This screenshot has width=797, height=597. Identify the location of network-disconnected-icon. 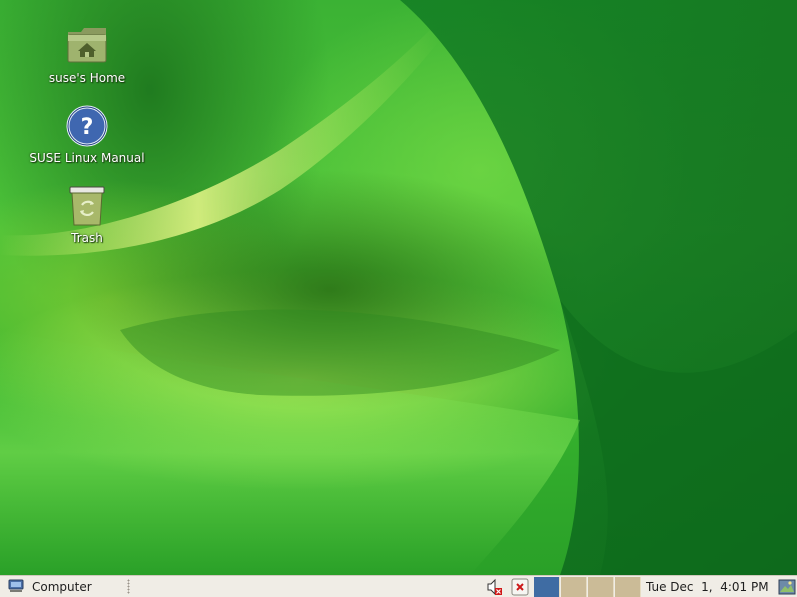
(520, 587).